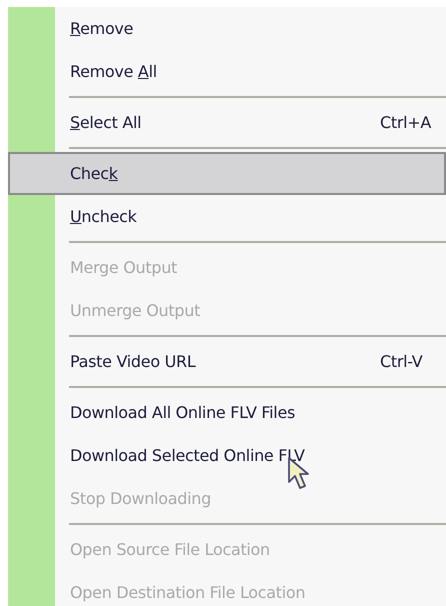  Describe the element at coordinates (227, 28) in the screenshot. I see `menu-item: Remove` at that location.